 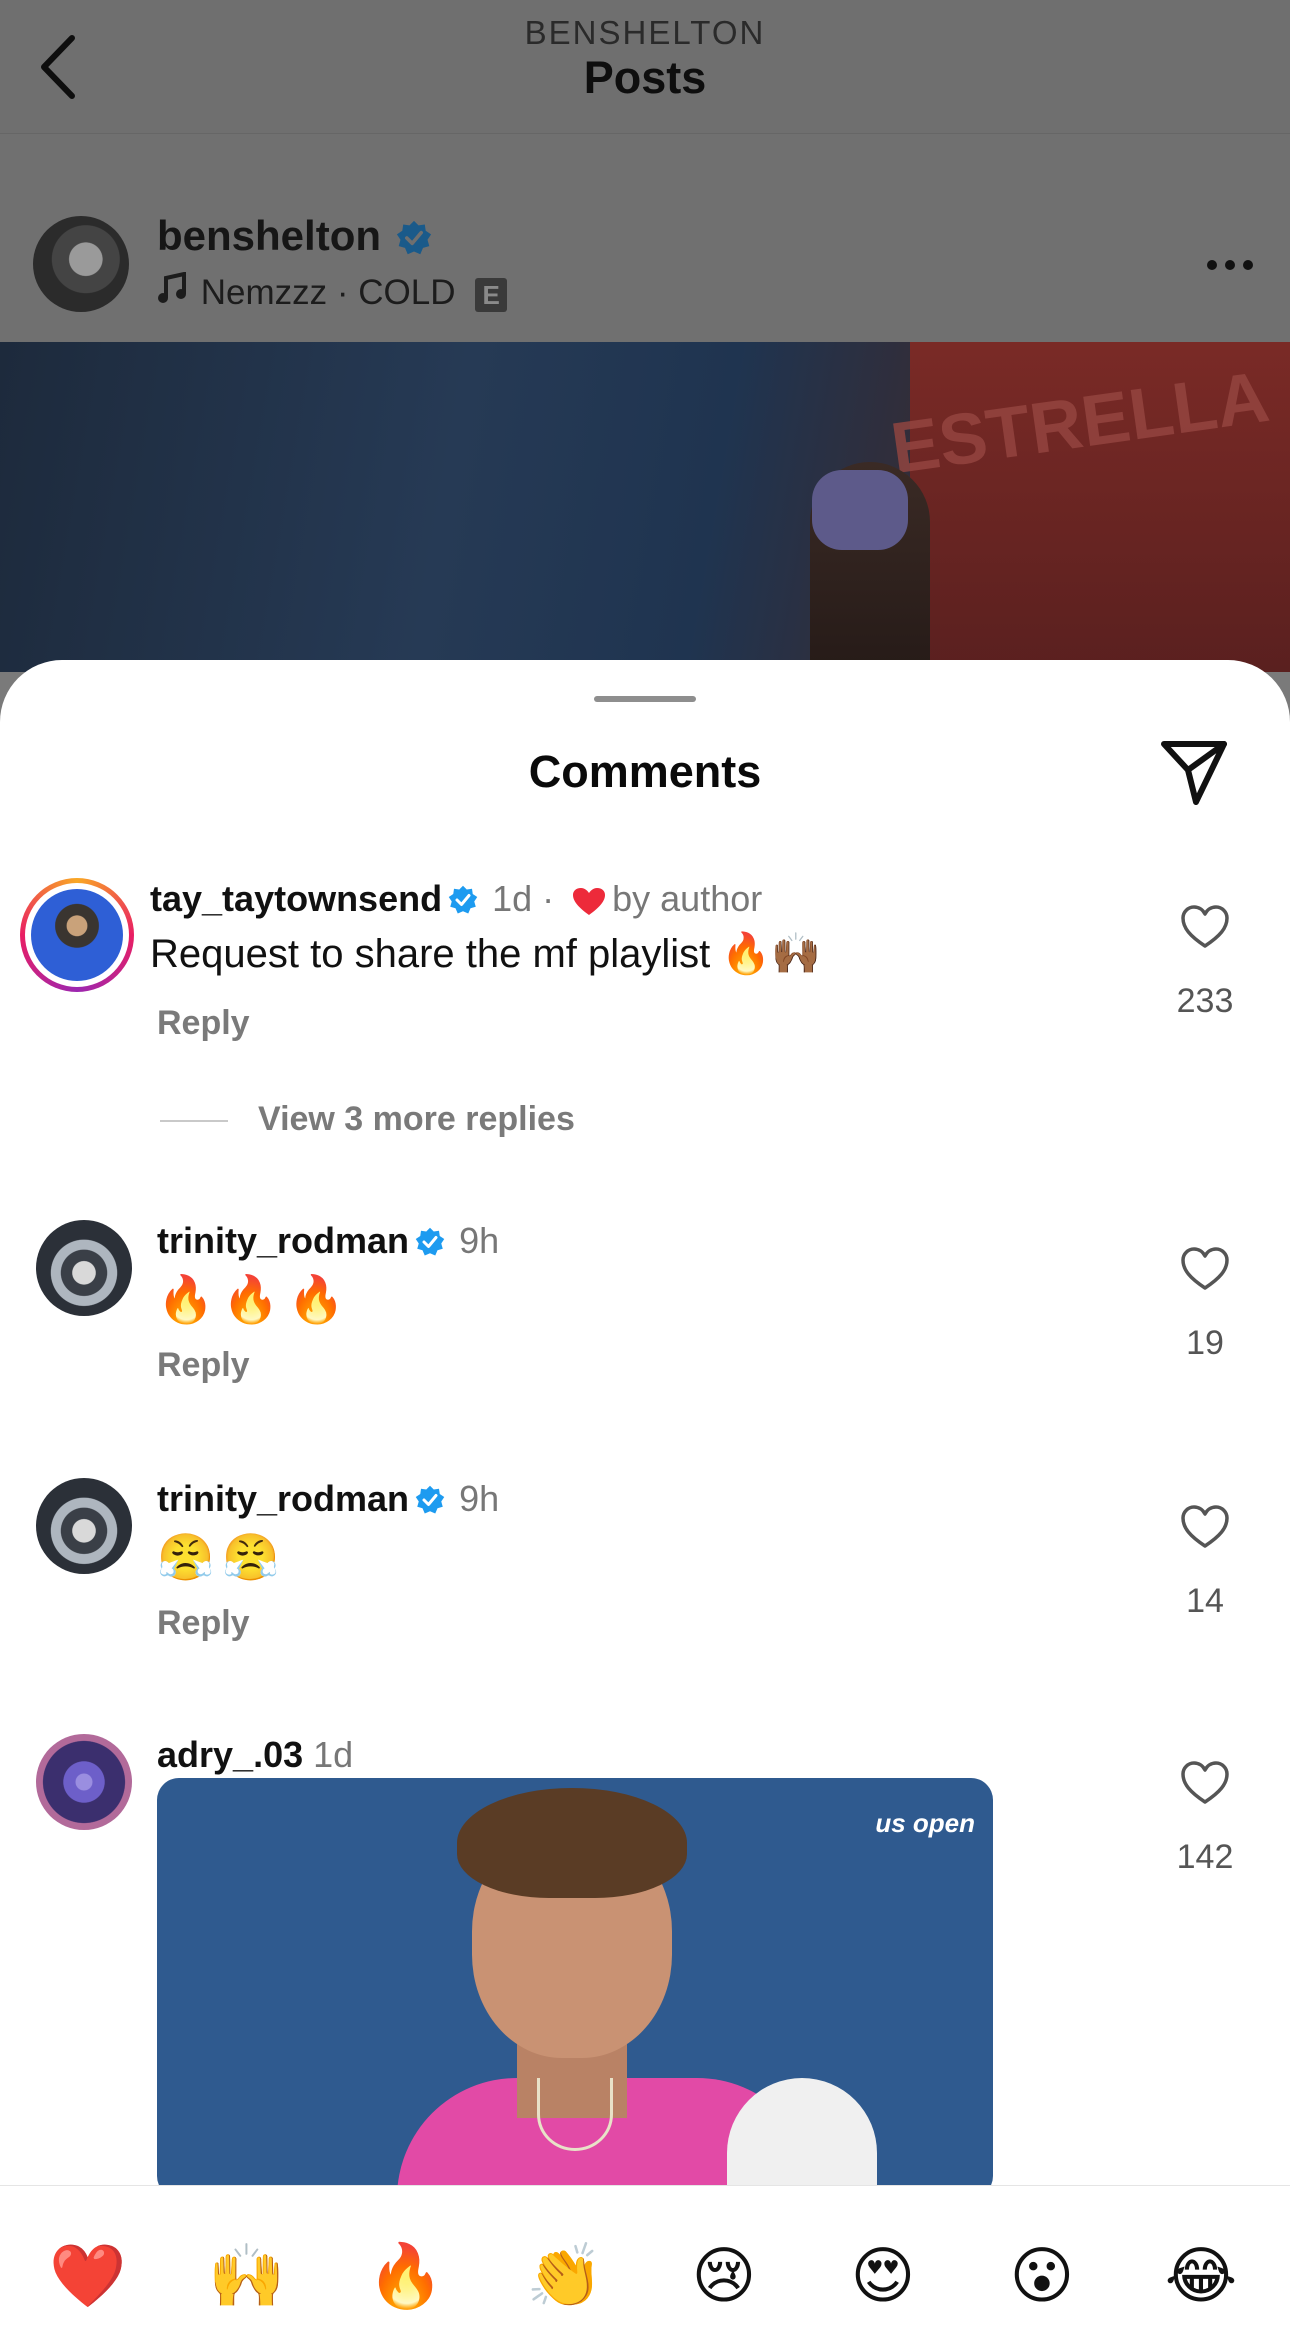 I want to click on reaction-clap: 👏, so click(x=565, y=2276).